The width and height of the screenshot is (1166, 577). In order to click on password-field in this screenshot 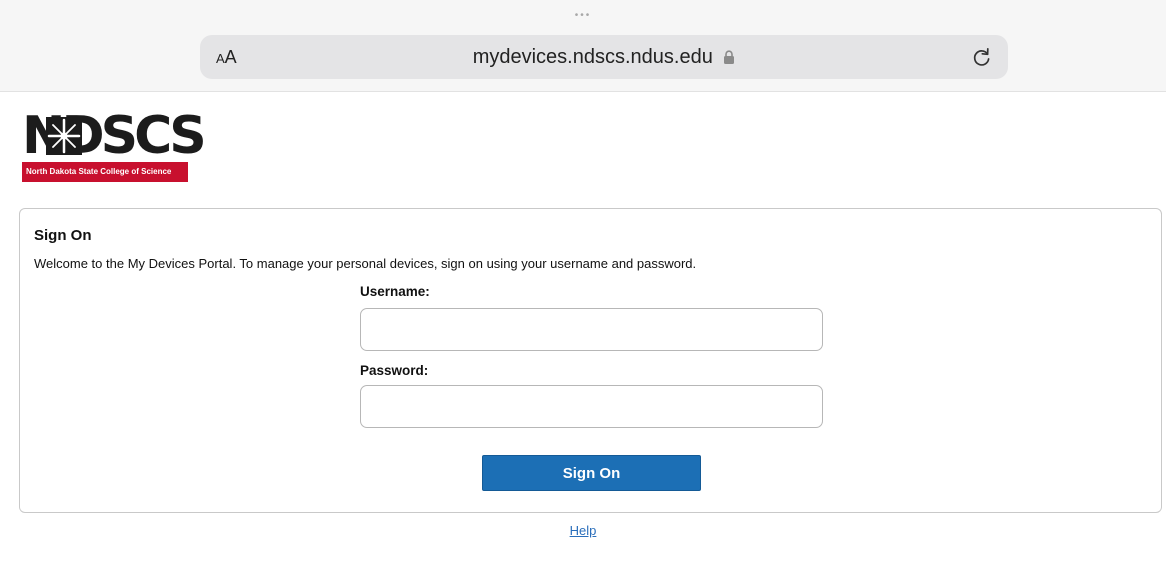, I will do `click(591, 406)`.